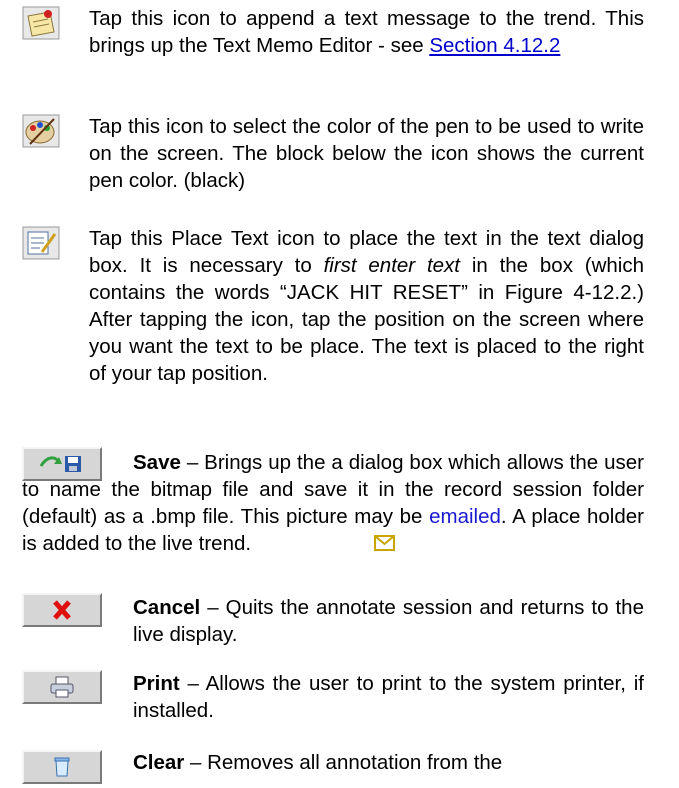 The width and height of the screenshot is (679, 788). Describe the element at coordinates (167, 607) in the screenshot. I see `cancel-label: Cancel` at that location.